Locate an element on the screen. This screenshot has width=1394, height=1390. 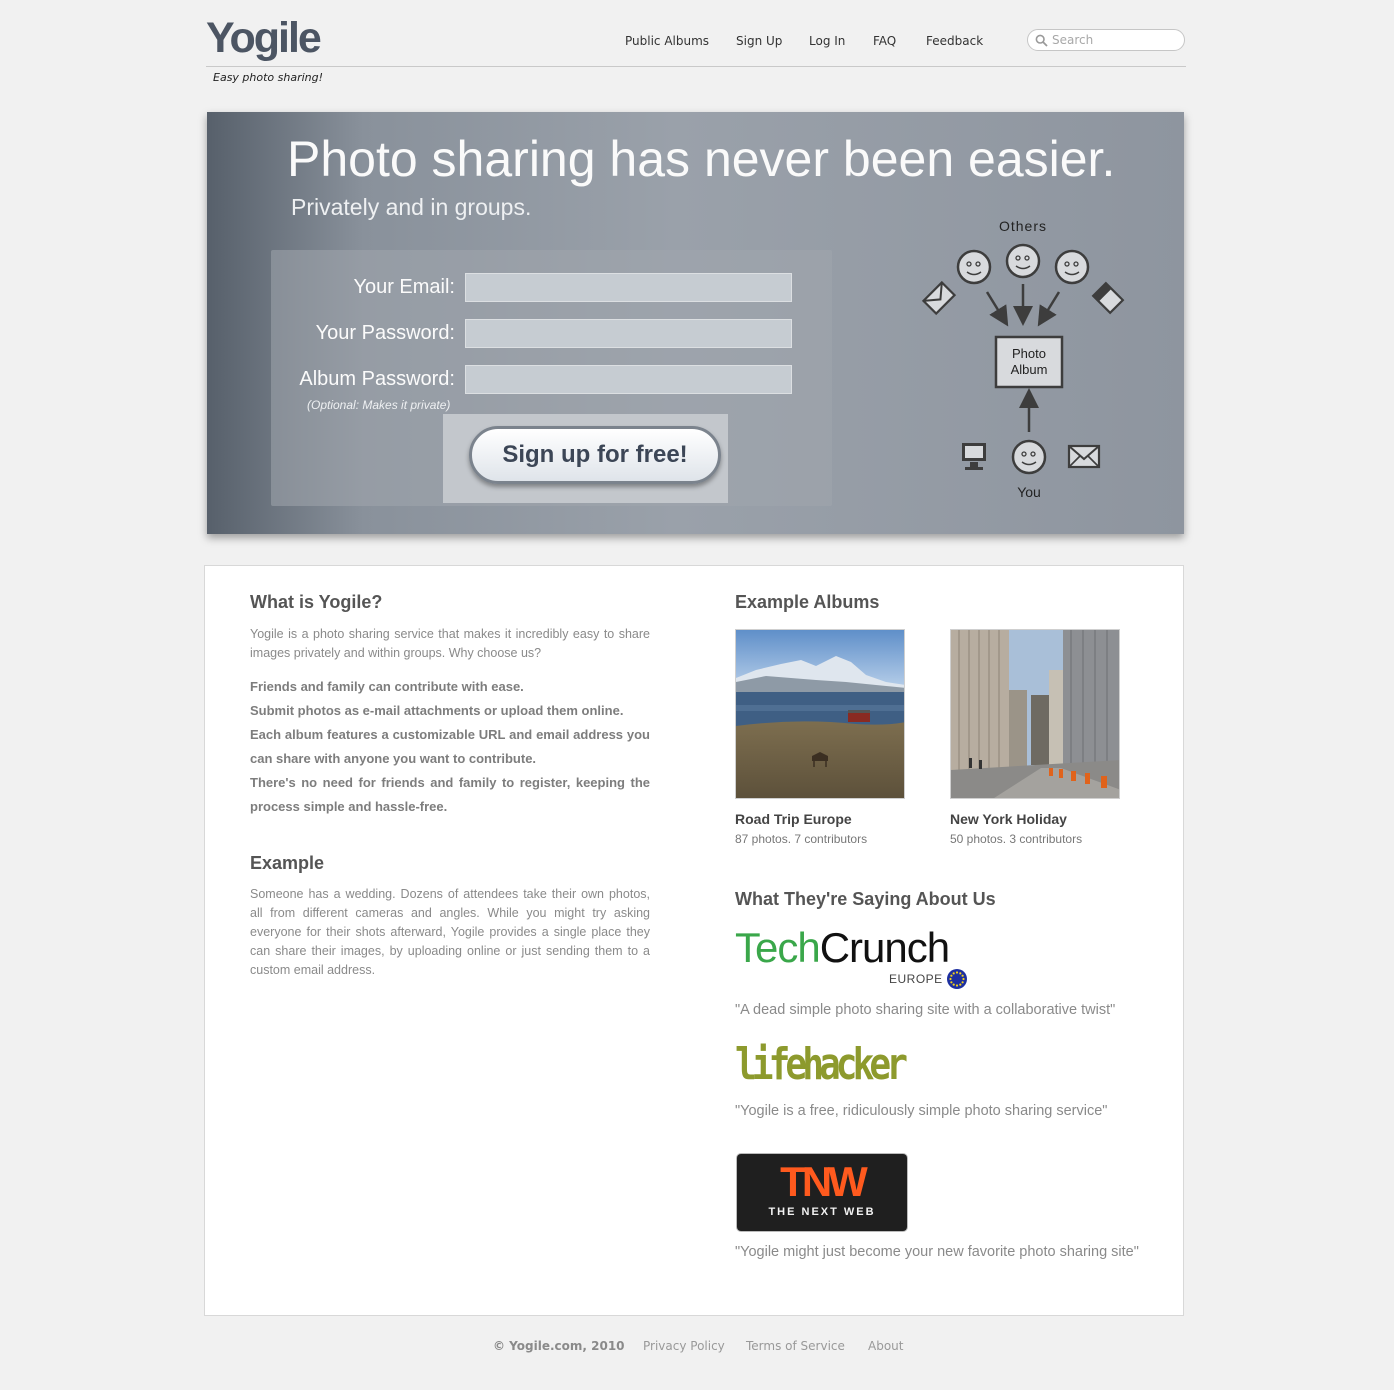
signup-button: Sign up for free! is located at coordinates (595, 455).